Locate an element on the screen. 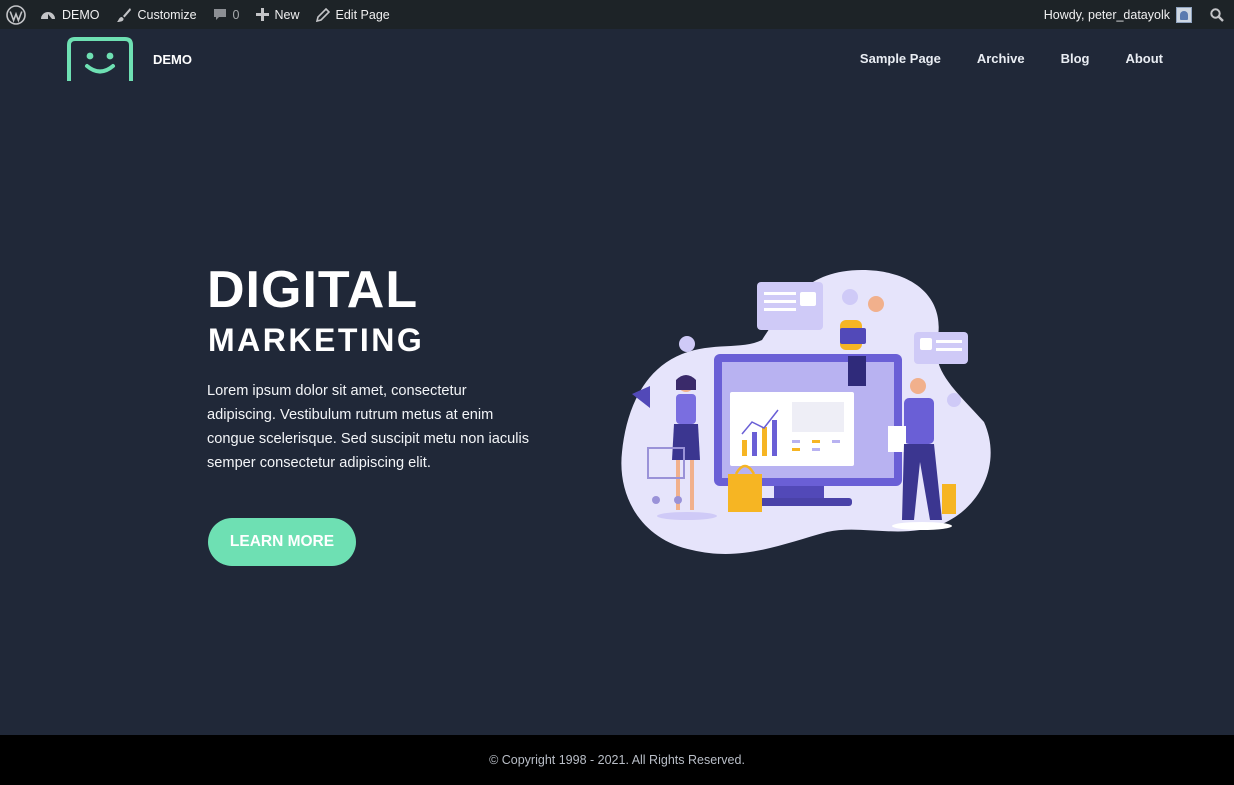 The image size is (1234, 785). adminbar-site-label: DEMO is located at coordinates (81, 14).